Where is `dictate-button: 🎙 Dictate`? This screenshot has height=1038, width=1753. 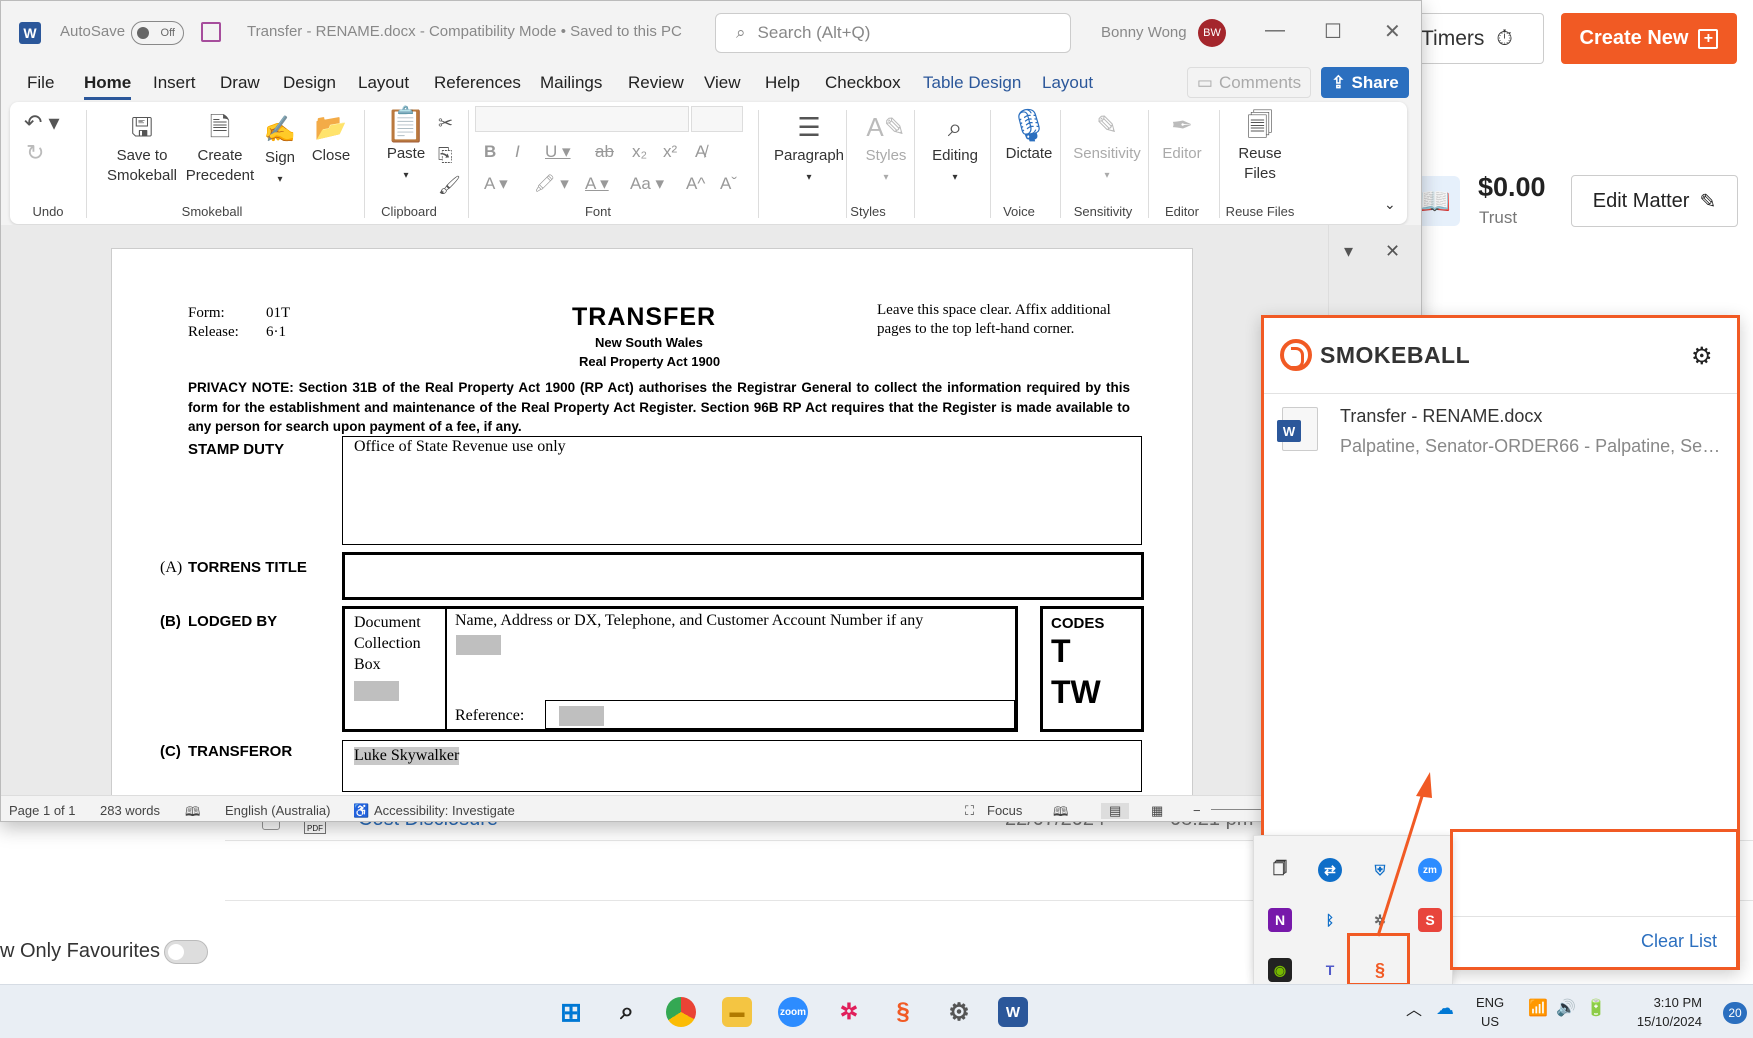
dictate-button: 🎙 Dictate is located at coordinates (1029, 136).